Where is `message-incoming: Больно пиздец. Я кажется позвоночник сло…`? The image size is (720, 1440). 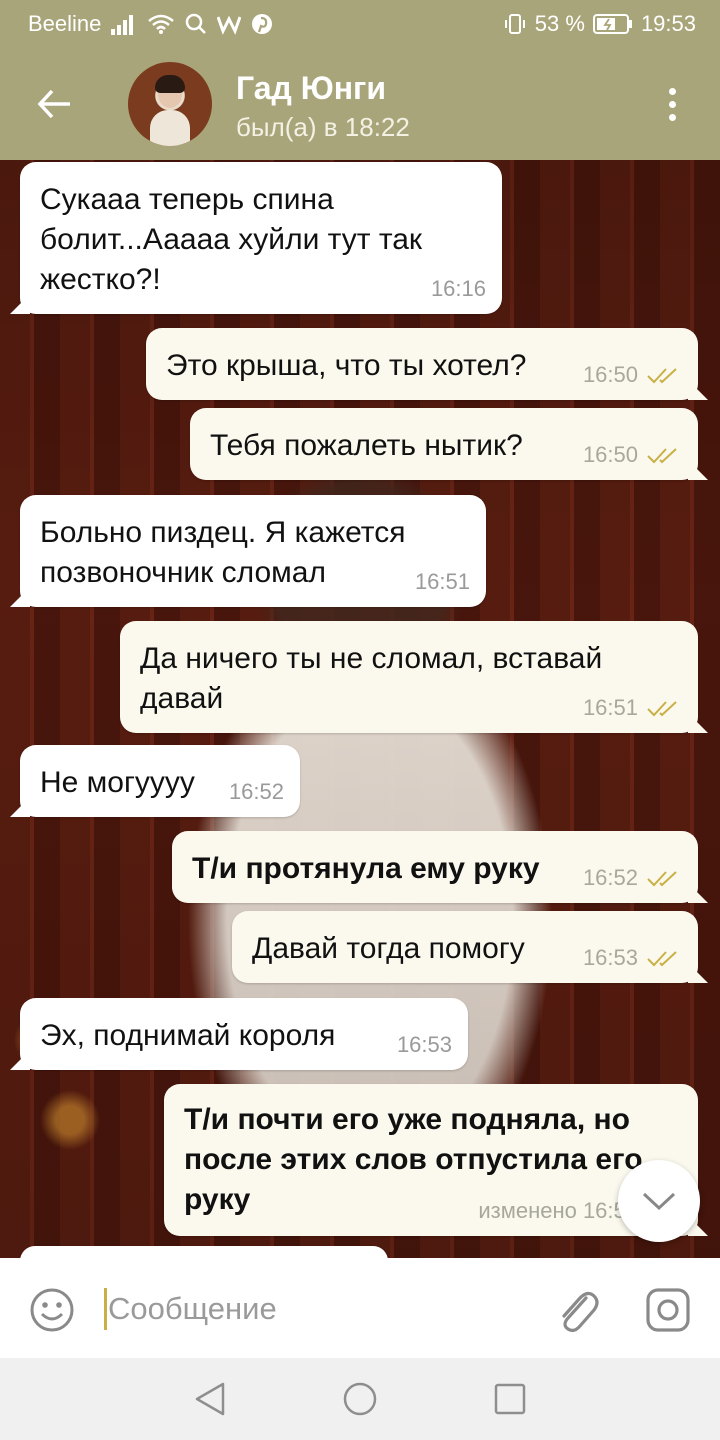
message-incoming: Больно пиздец. Я кажется позвоночник сло… is located at coordinates (253, 551).